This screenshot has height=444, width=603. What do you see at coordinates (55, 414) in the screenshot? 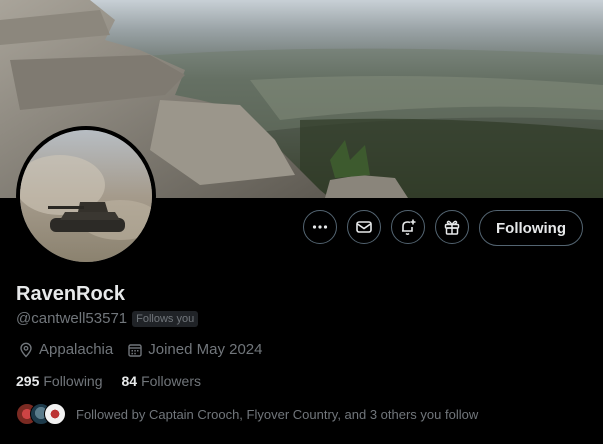
I see `follower-avatar` at bounding box center [55, 414].